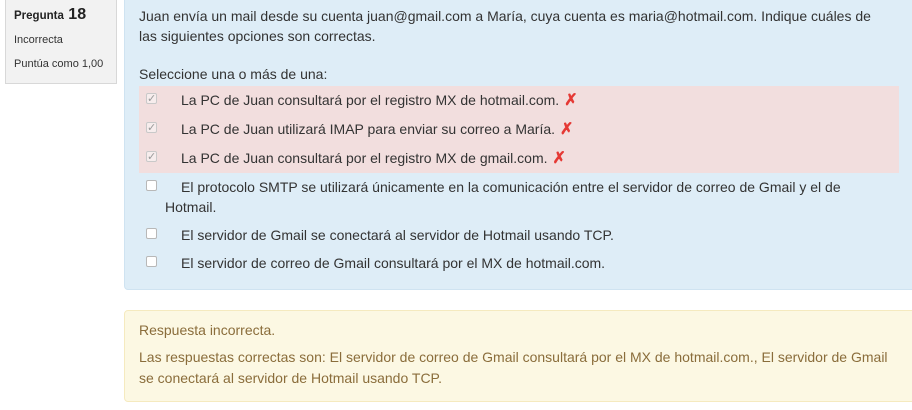 The width and height of the screenshot is (912, 410). What do you see at coordinates (207, 330) in the screenshot?
I see `feedback-title: Respuesta incorrecta.` at bounding box center [207, 330].